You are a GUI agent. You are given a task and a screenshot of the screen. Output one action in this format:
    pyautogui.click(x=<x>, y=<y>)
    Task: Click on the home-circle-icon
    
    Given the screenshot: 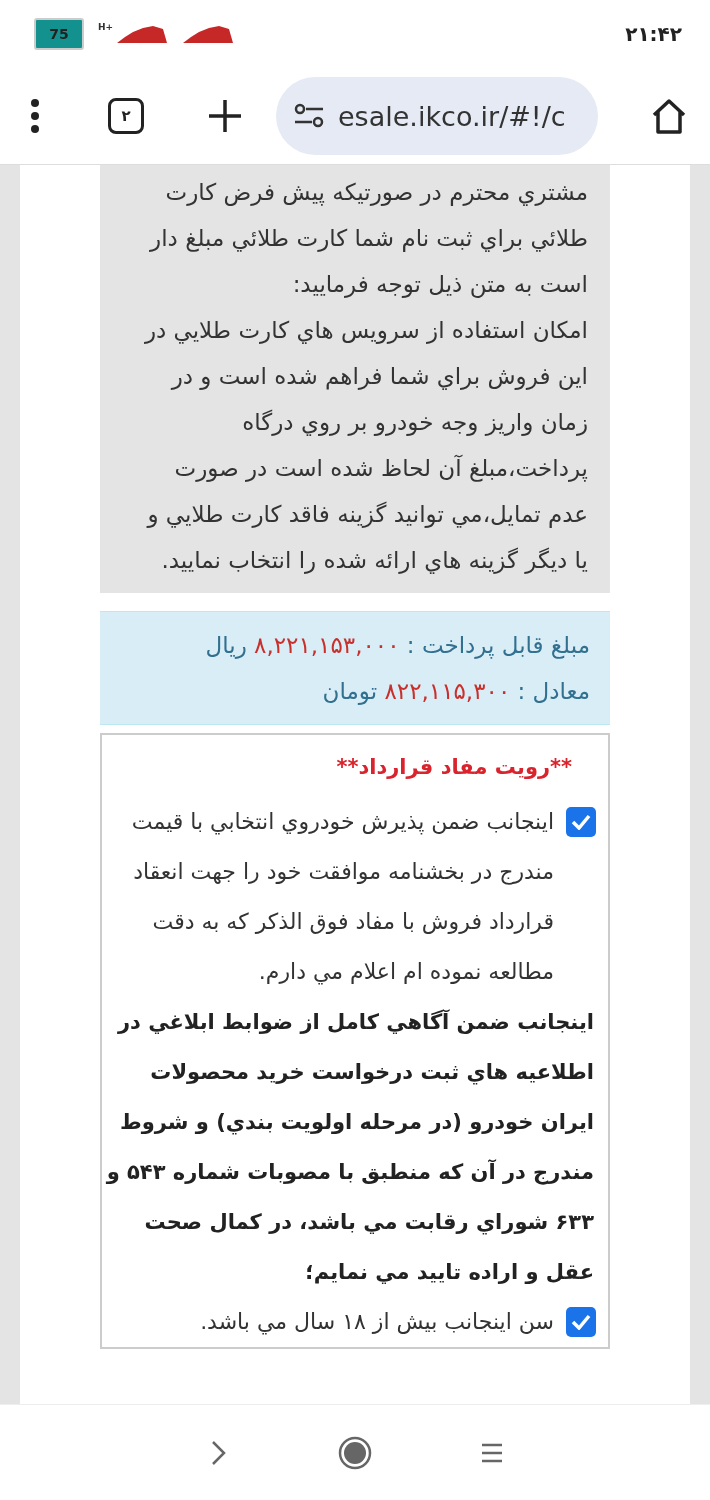 What is the action you would take?
    pyautogui.click(x=355, y=1452)
    